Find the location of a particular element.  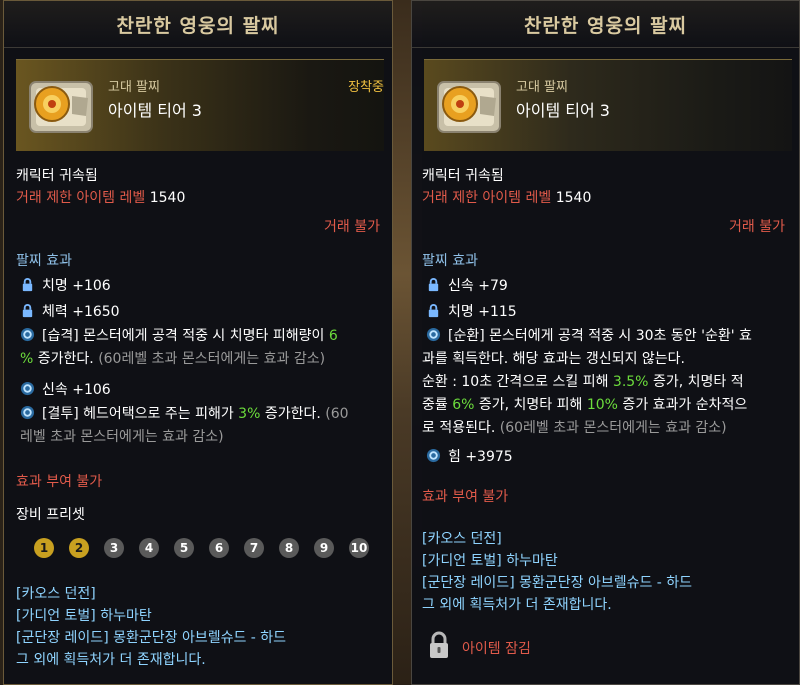

equipped-badge: 장착중 is located at coordinates (366, 87).